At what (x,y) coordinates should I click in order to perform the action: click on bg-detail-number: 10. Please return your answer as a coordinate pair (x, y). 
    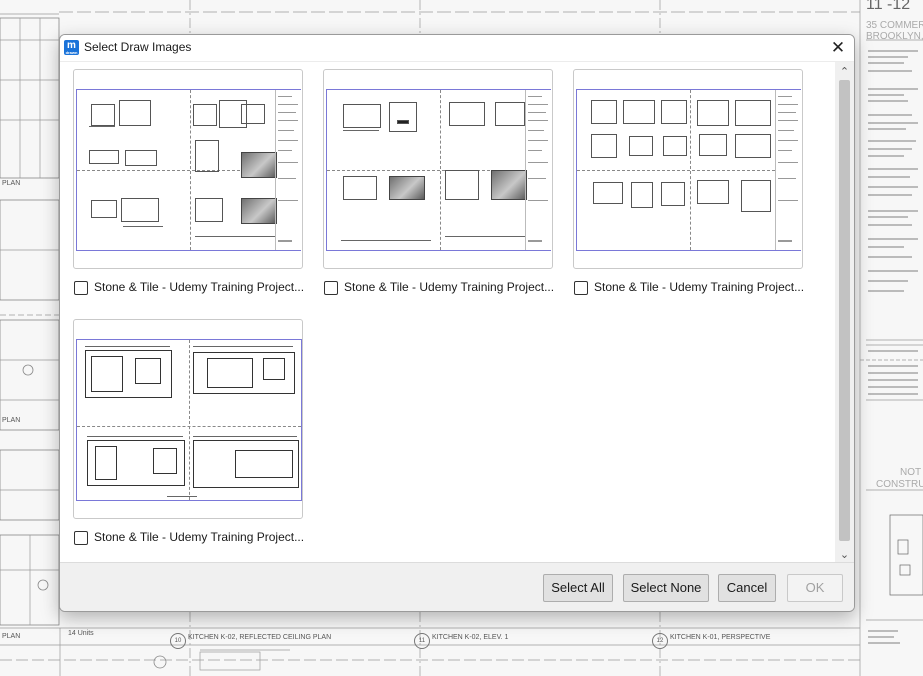
    Looking at the image, I should click on (178, 641).